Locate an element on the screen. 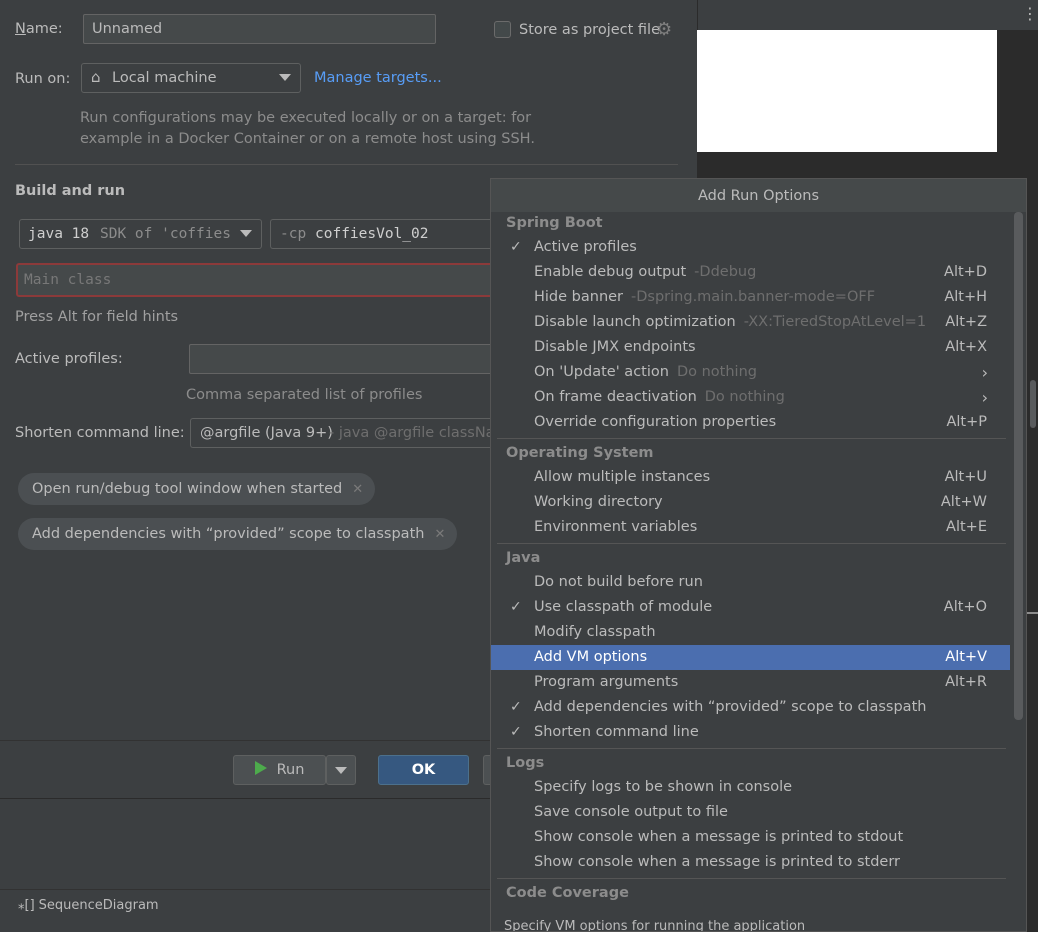 The image size is (1038, 932). more-options-icon: ⋮ is located at coordinates (1030, 14).